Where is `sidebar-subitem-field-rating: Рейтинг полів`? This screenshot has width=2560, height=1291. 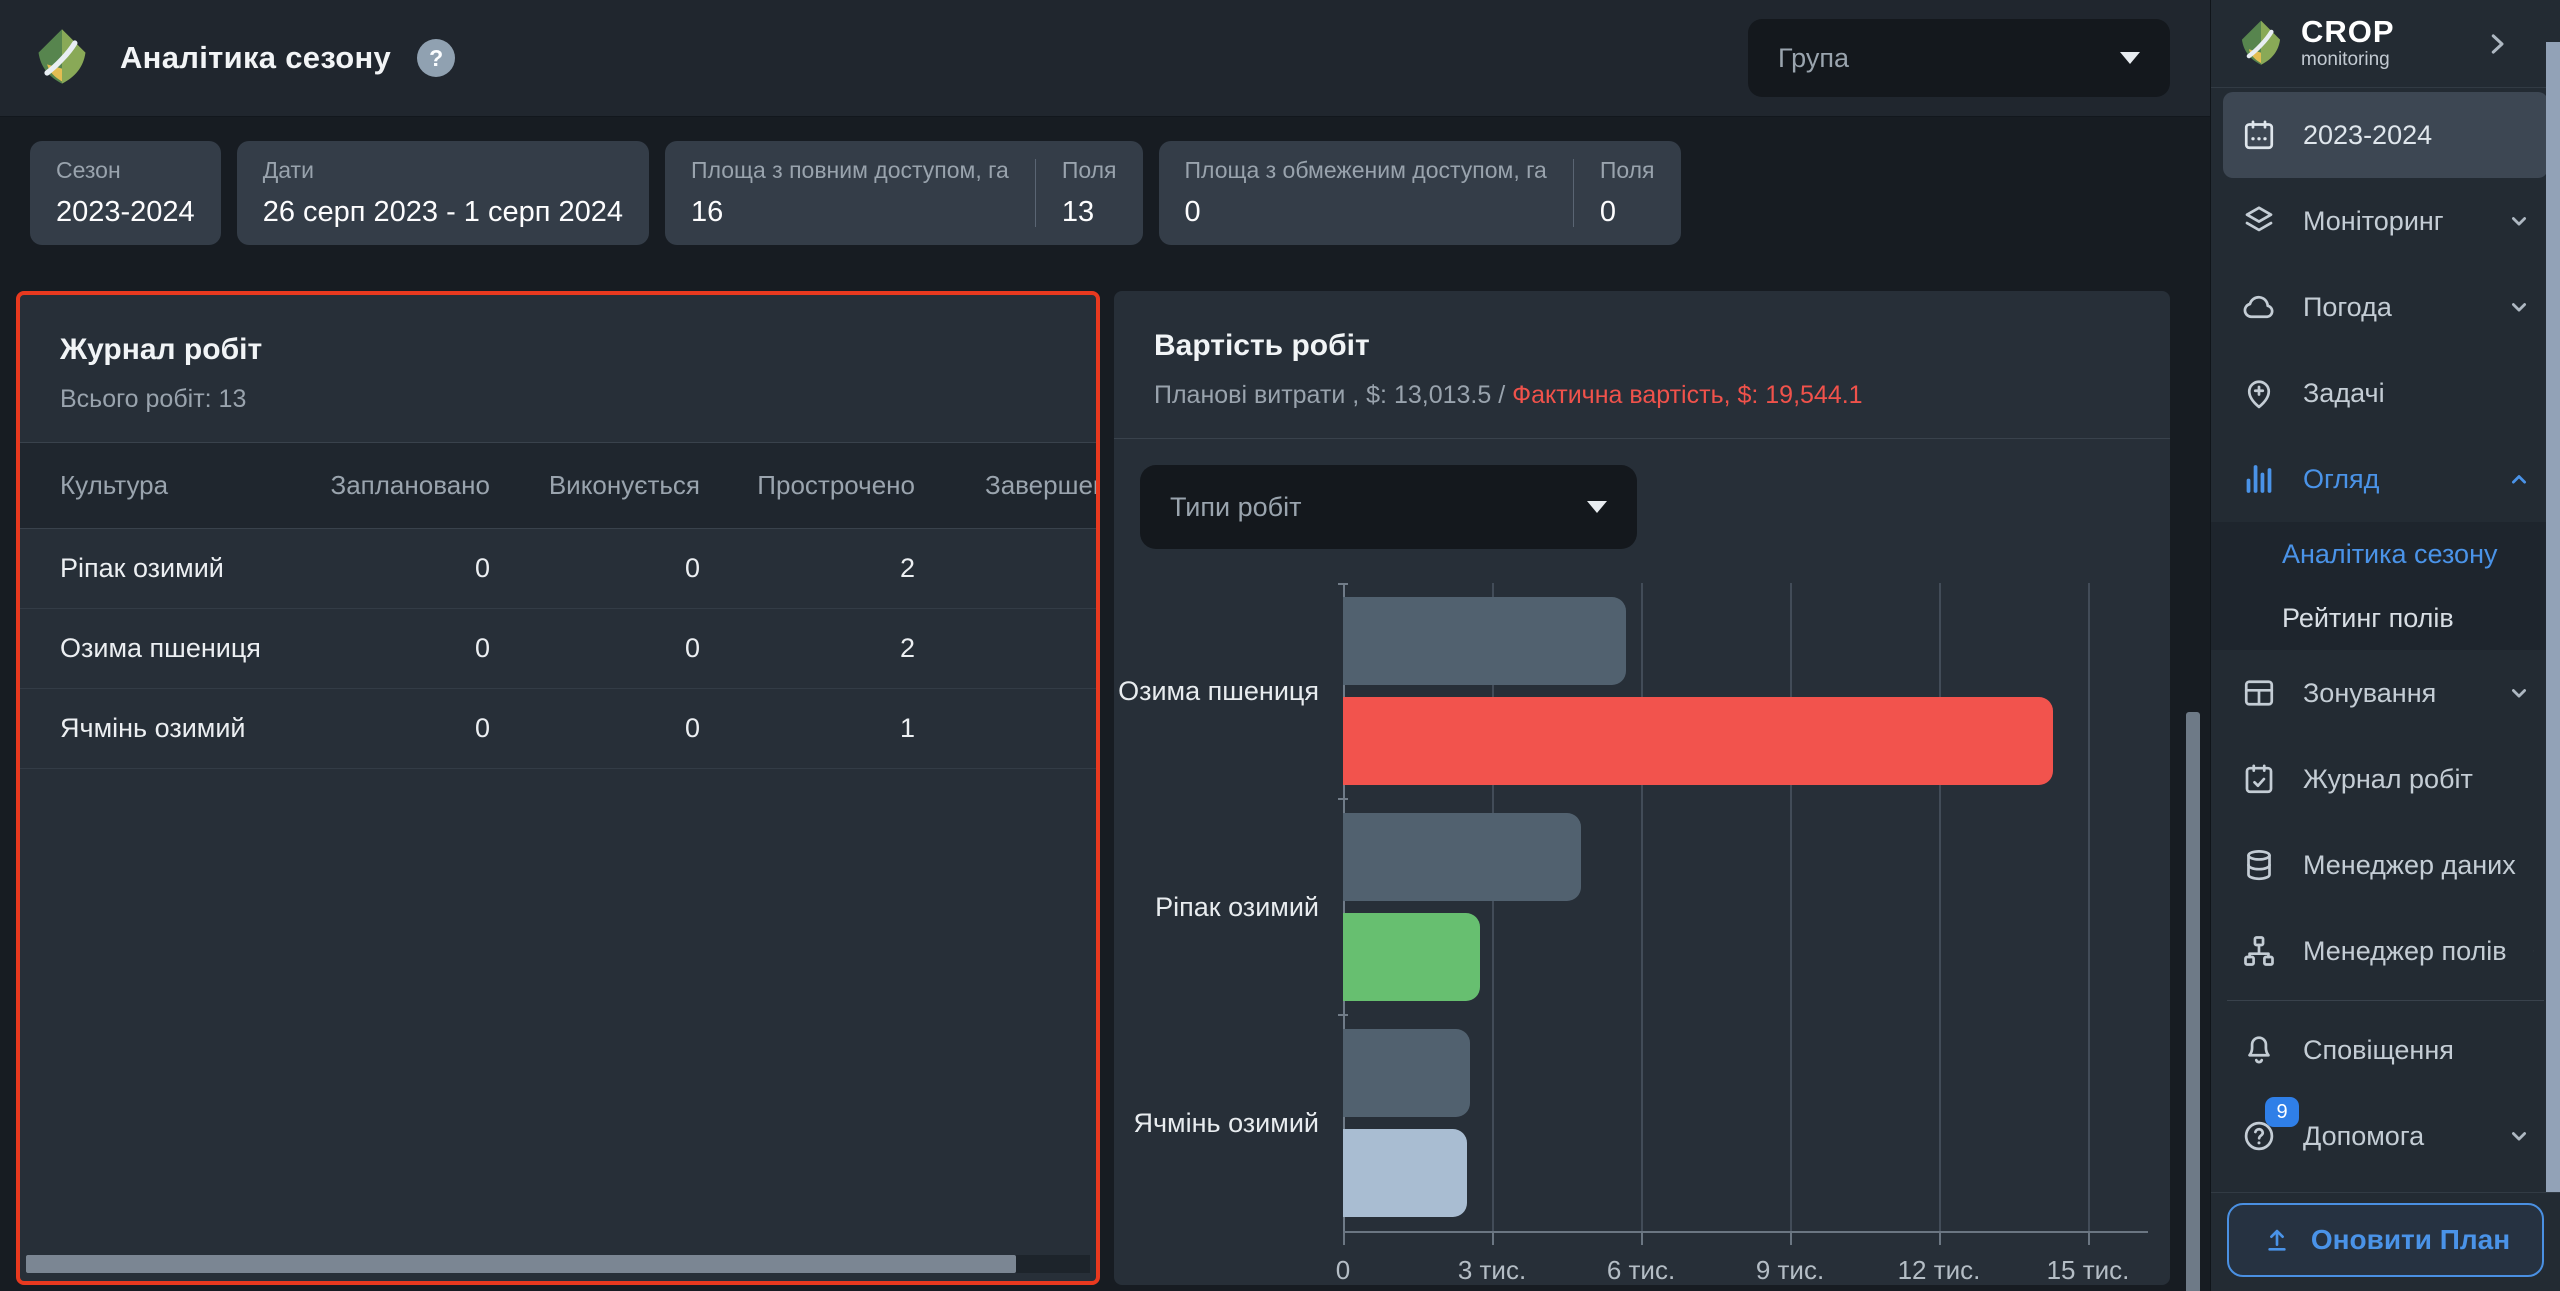
sidebar-subitem-field-rating: Рейтинг полів is located at coordinates (2385, 618).